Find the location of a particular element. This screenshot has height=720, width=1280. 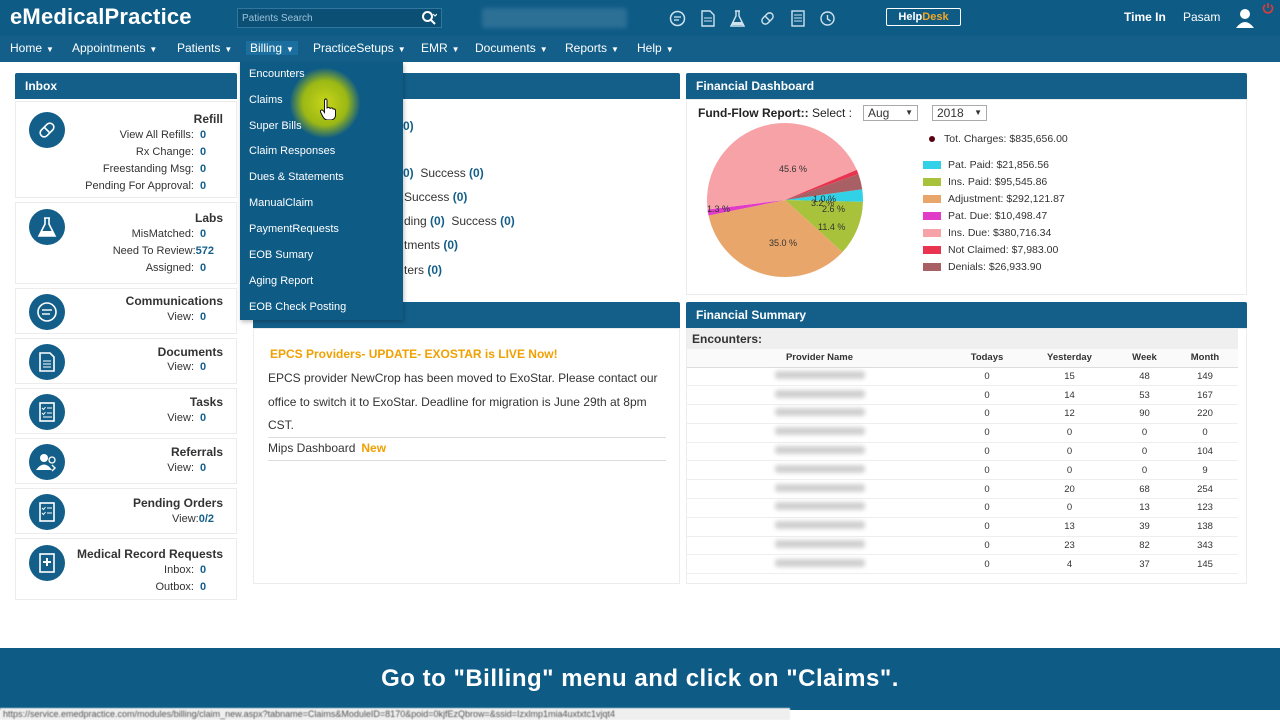

user-avatar-icon is located at coordinates (1245, 18).